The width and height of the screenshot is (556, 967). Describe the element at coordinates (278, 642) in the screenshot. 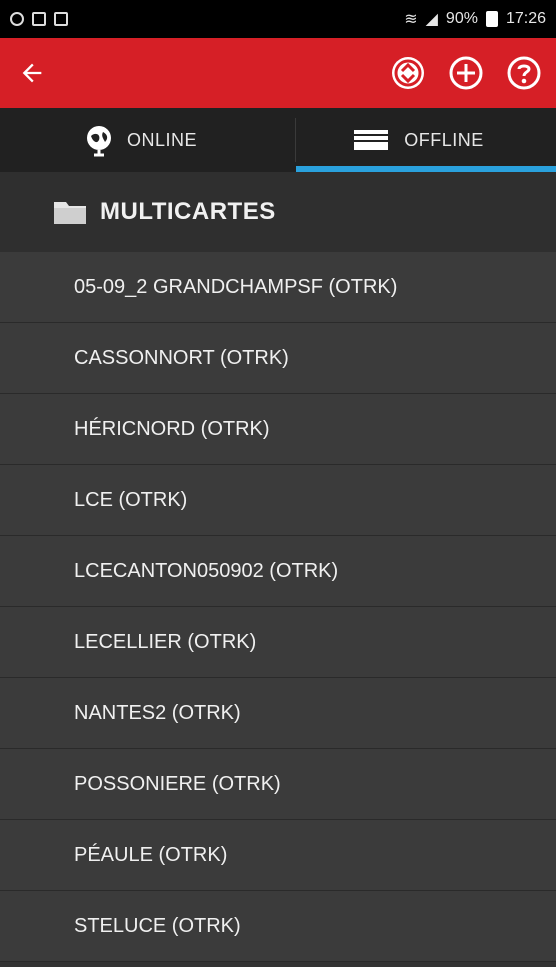

I see `list-item: LECELLIER (OTRK)` at that location.